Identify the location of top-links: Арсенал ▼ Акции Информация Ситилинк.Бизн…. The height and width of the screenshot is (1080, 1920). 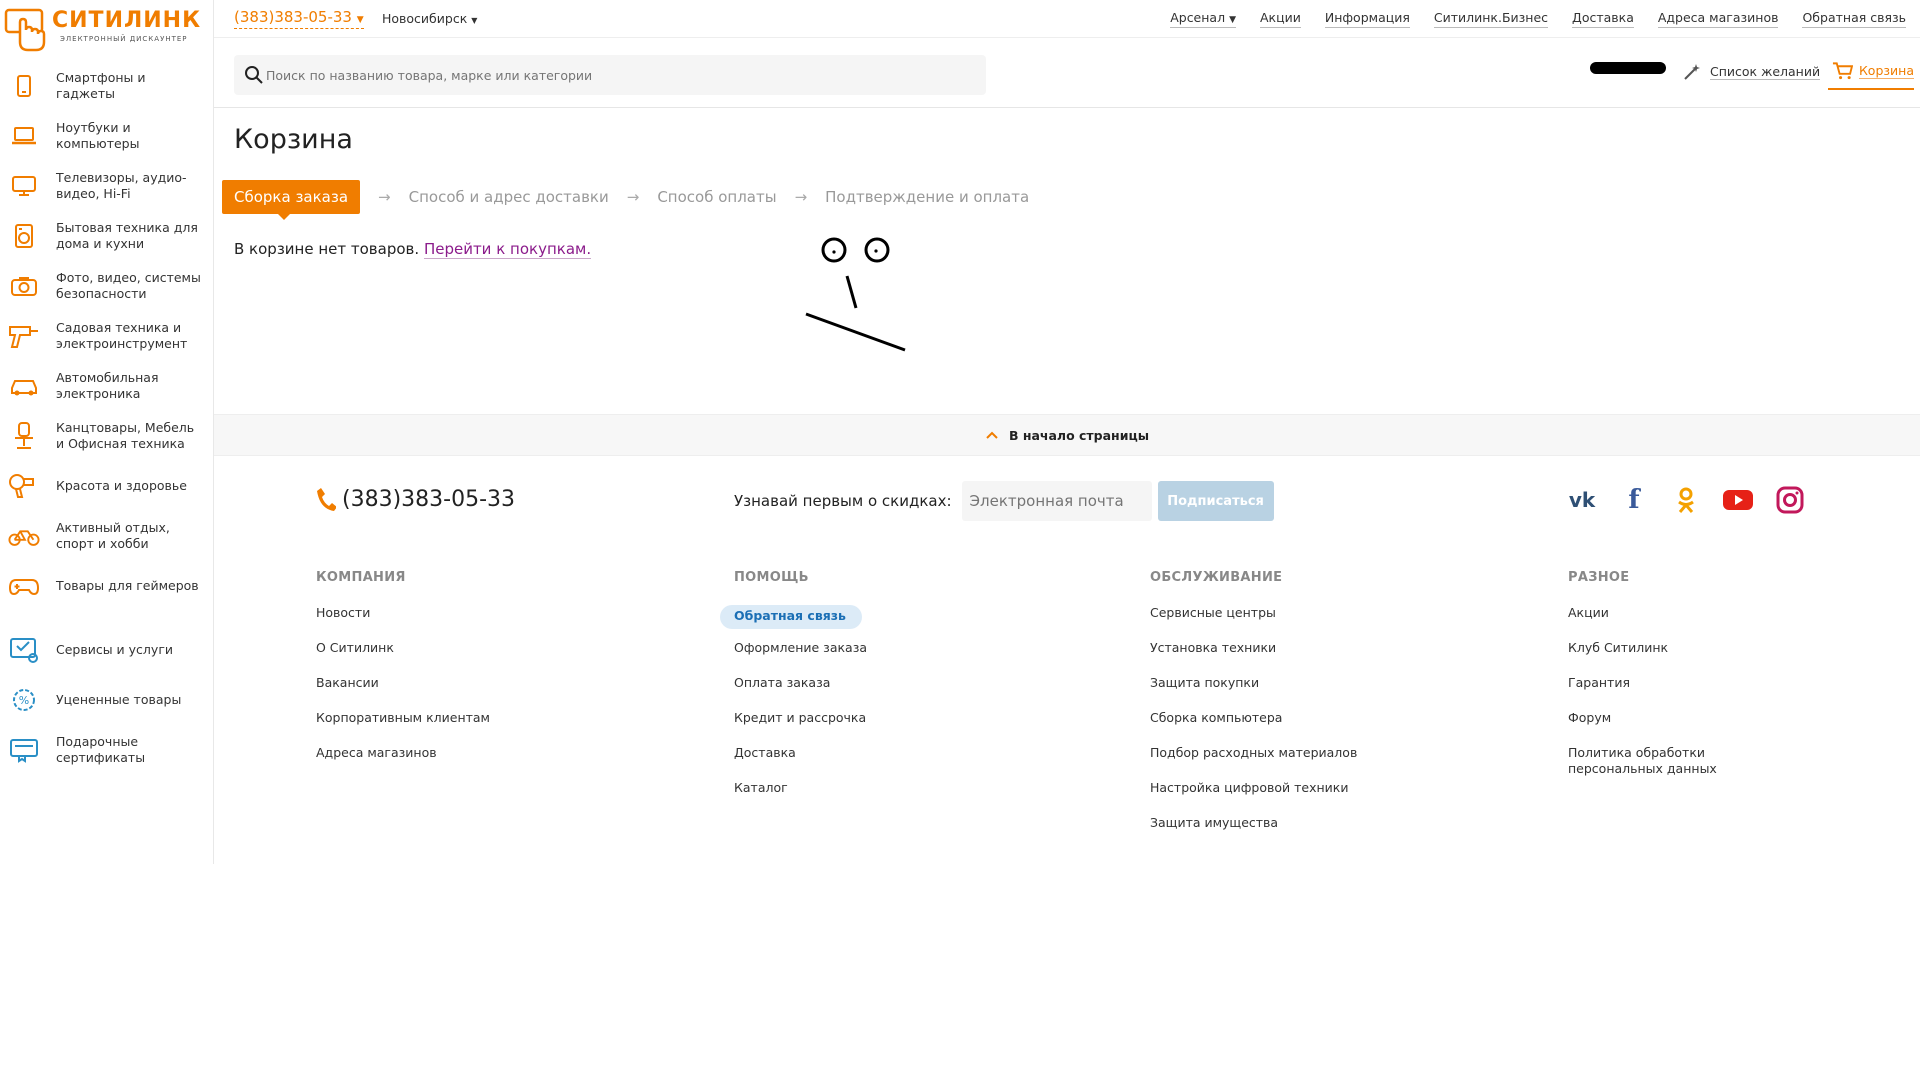
(1538, 19).